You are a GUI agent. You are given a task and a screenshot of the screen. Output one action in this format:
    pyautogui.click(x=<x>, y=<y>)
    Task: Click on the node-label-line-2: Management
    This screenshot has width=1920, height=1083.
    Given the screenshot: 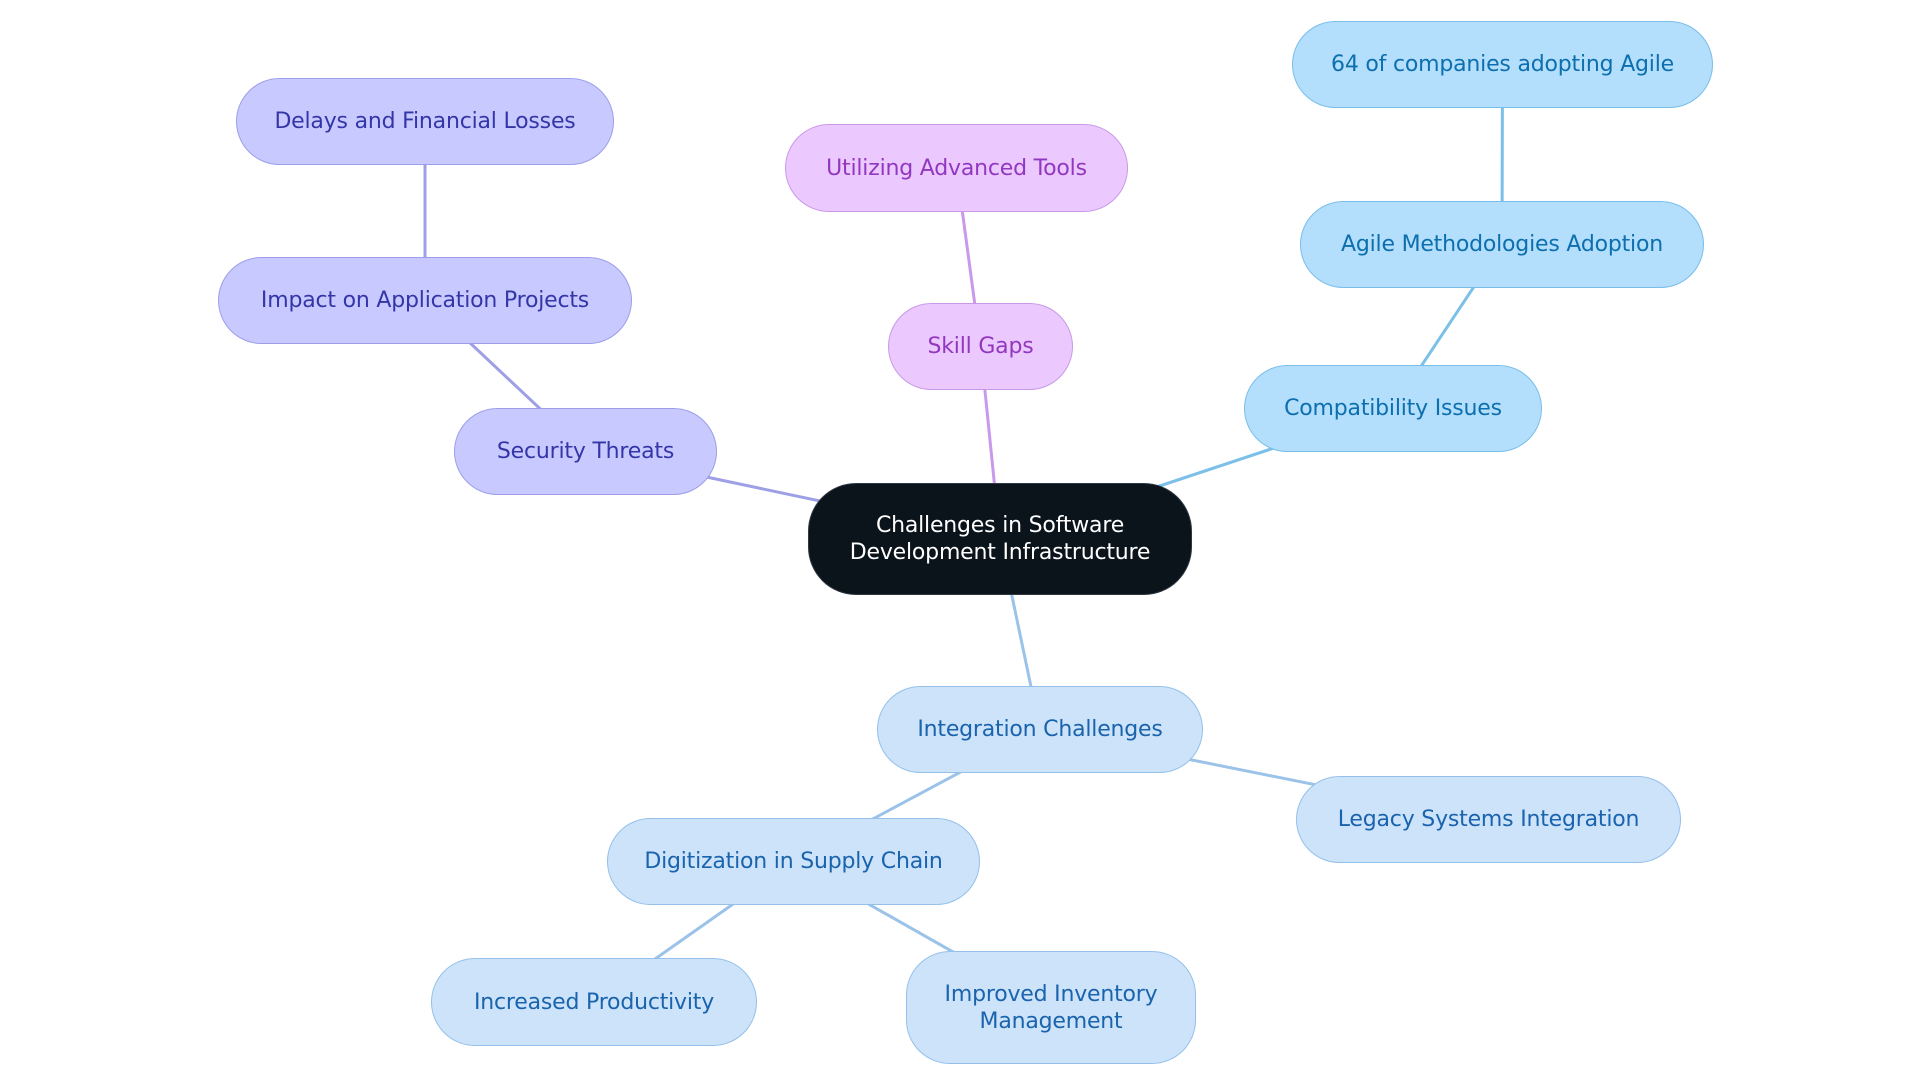 What is the action you would take?
    pyautogui.click(x=1051, y=1021)
    